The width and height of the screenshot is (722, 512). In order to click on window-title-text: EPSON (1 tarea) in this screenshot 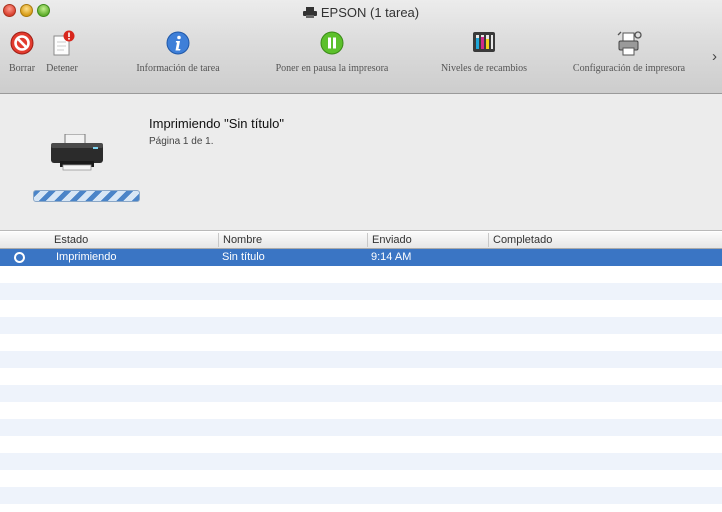, I will do `click(370, 12)`.